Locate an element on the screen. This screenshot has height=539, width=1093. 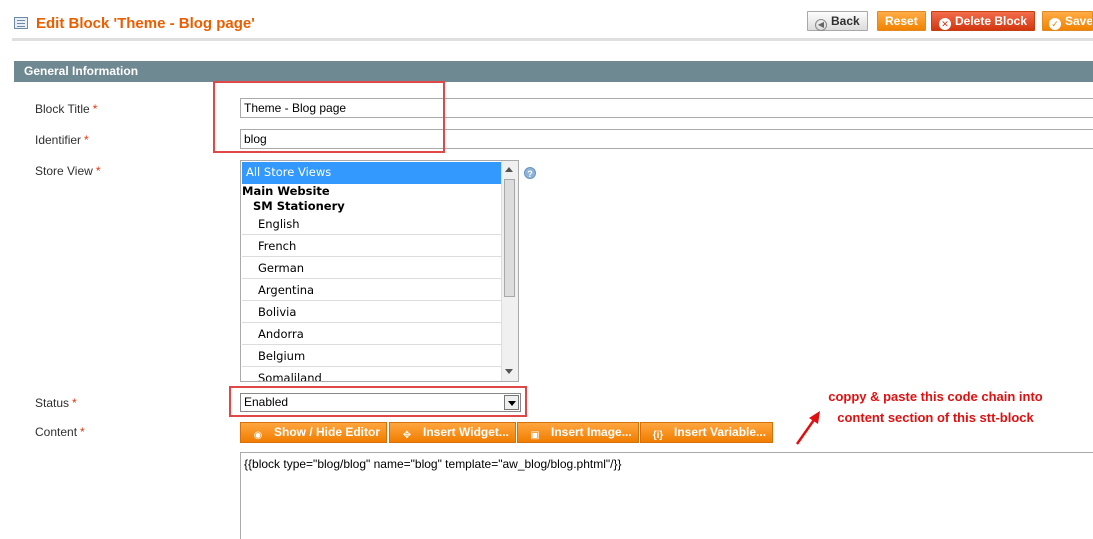
store-option: German is located at coordinates (372, 268).